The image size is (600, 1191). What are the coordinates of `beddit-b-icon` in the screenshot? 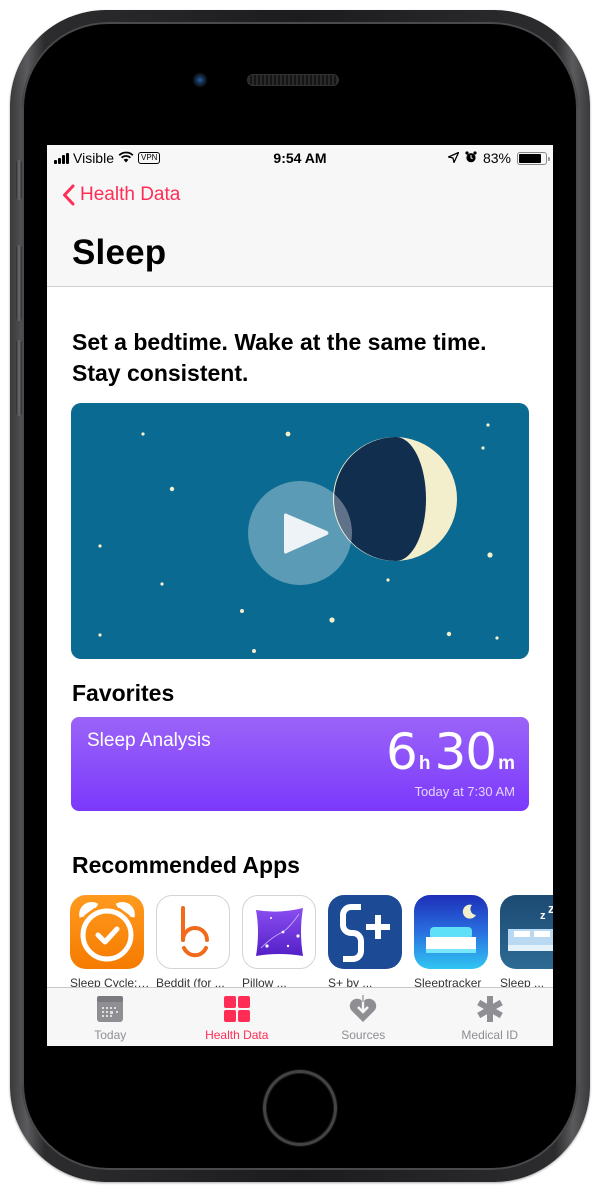 It's located at (193, 932).